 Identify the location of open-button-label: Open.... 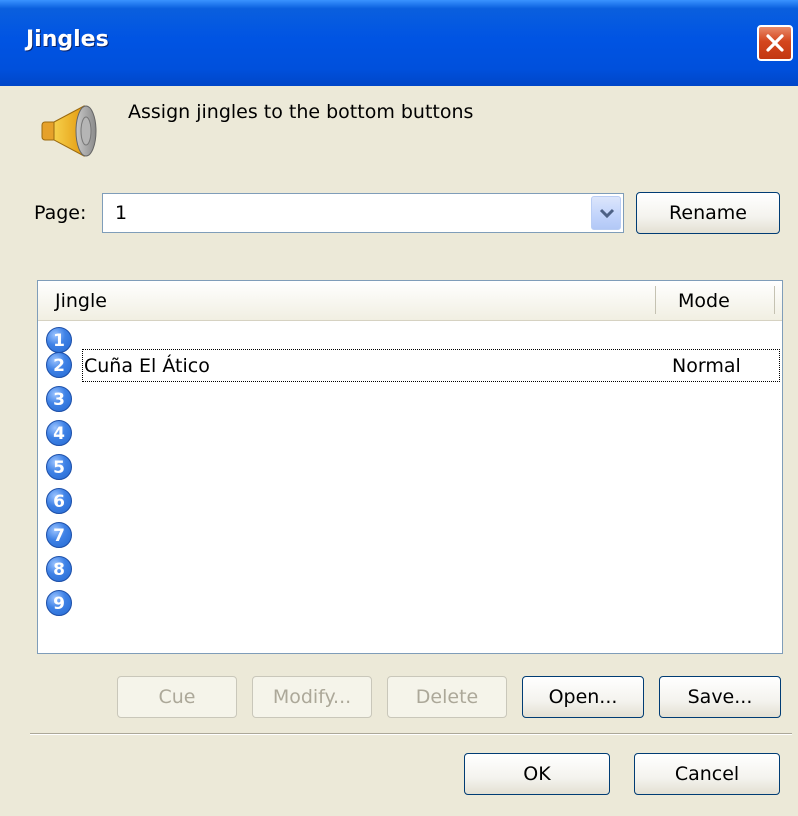
(583, 697).